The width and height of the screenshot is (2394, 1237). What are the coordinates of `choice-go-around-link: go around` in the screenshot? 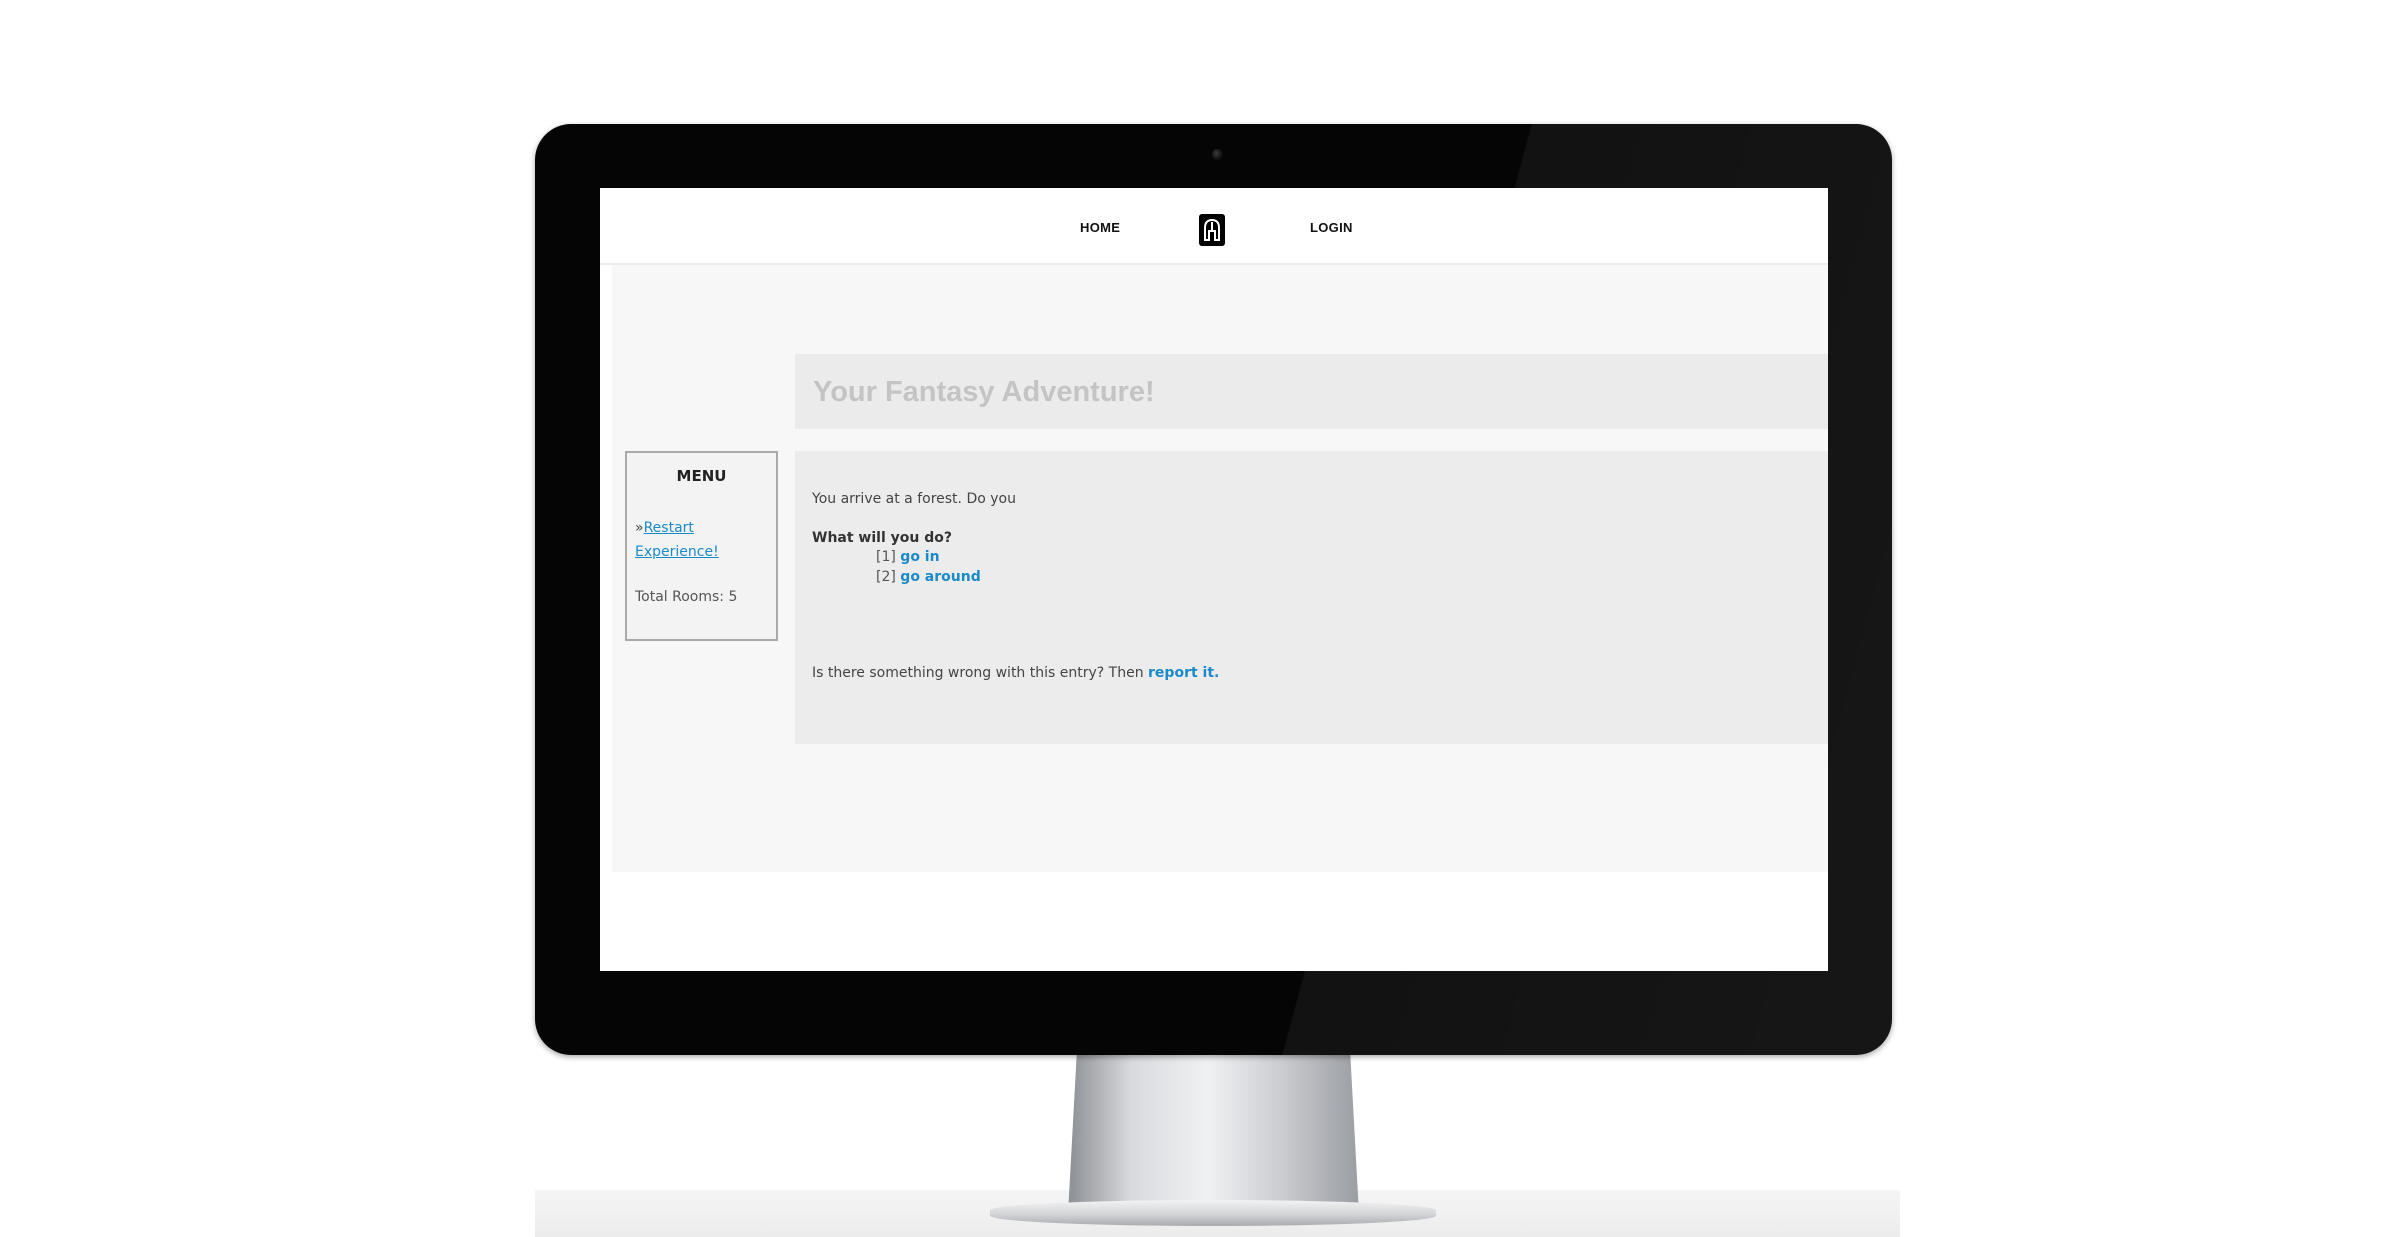 It's located at (940, 577).